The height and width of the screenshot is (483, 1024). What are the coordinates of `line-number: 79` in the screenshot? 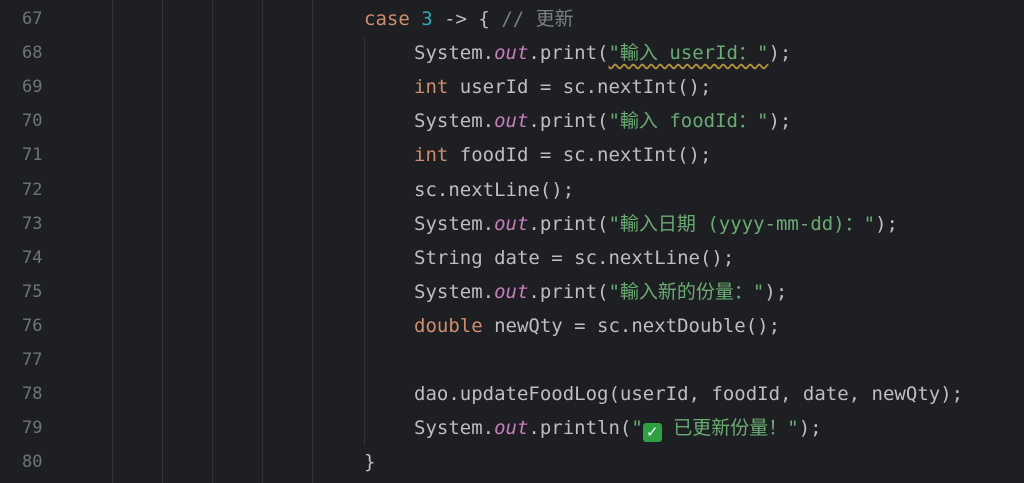 It's located at (32, 428).